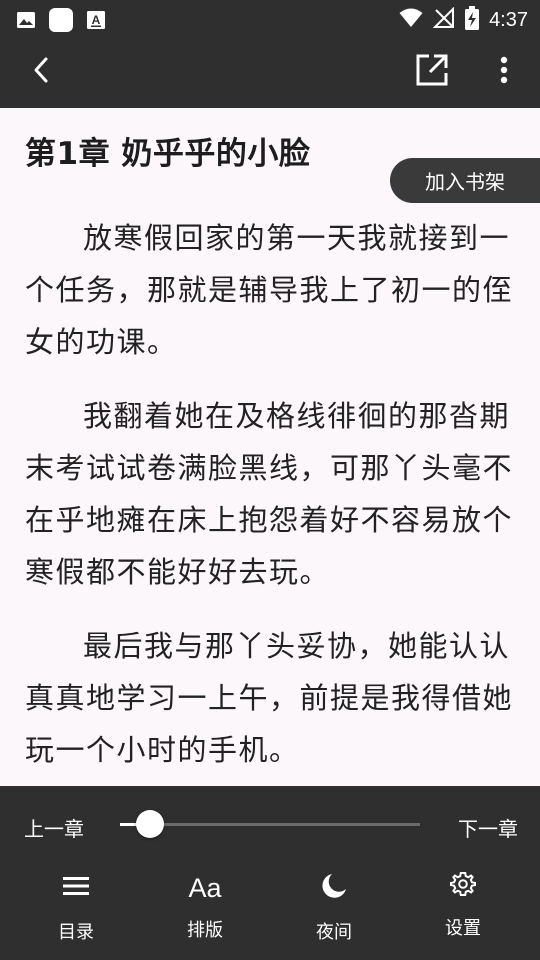  I want to click on more-button, so click(504, 72).